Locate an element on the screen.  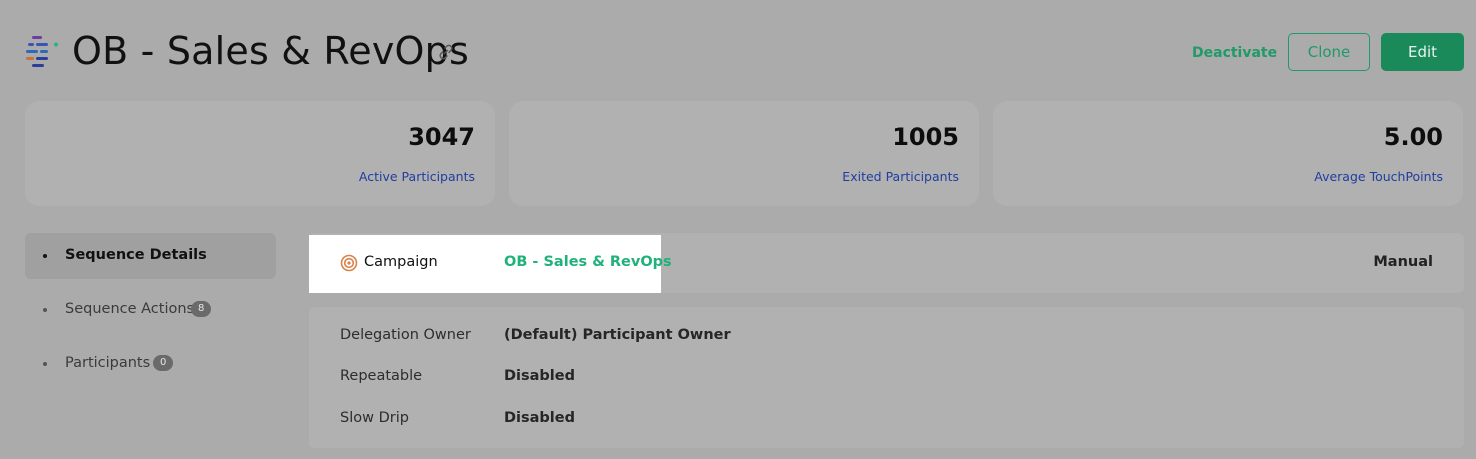
count-badge: 0 is located at coordinates (163, 363).